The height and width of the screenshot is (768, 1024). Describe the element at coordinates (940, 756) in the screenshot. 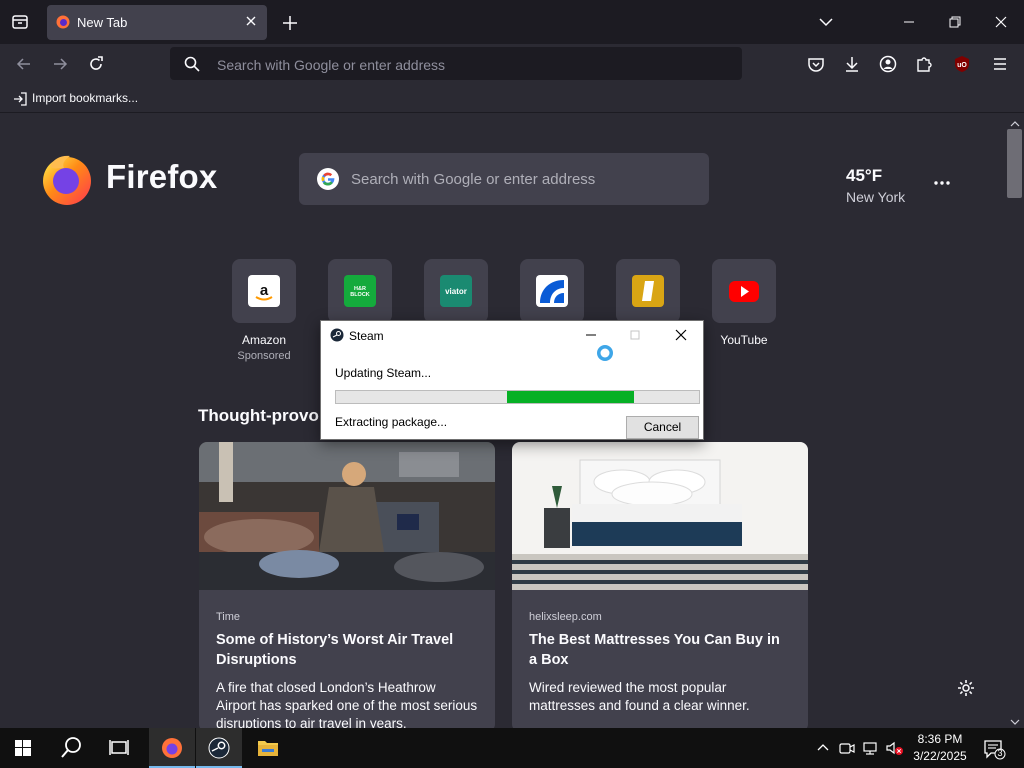

I see `clock-date: 3/22/2025` at that location.